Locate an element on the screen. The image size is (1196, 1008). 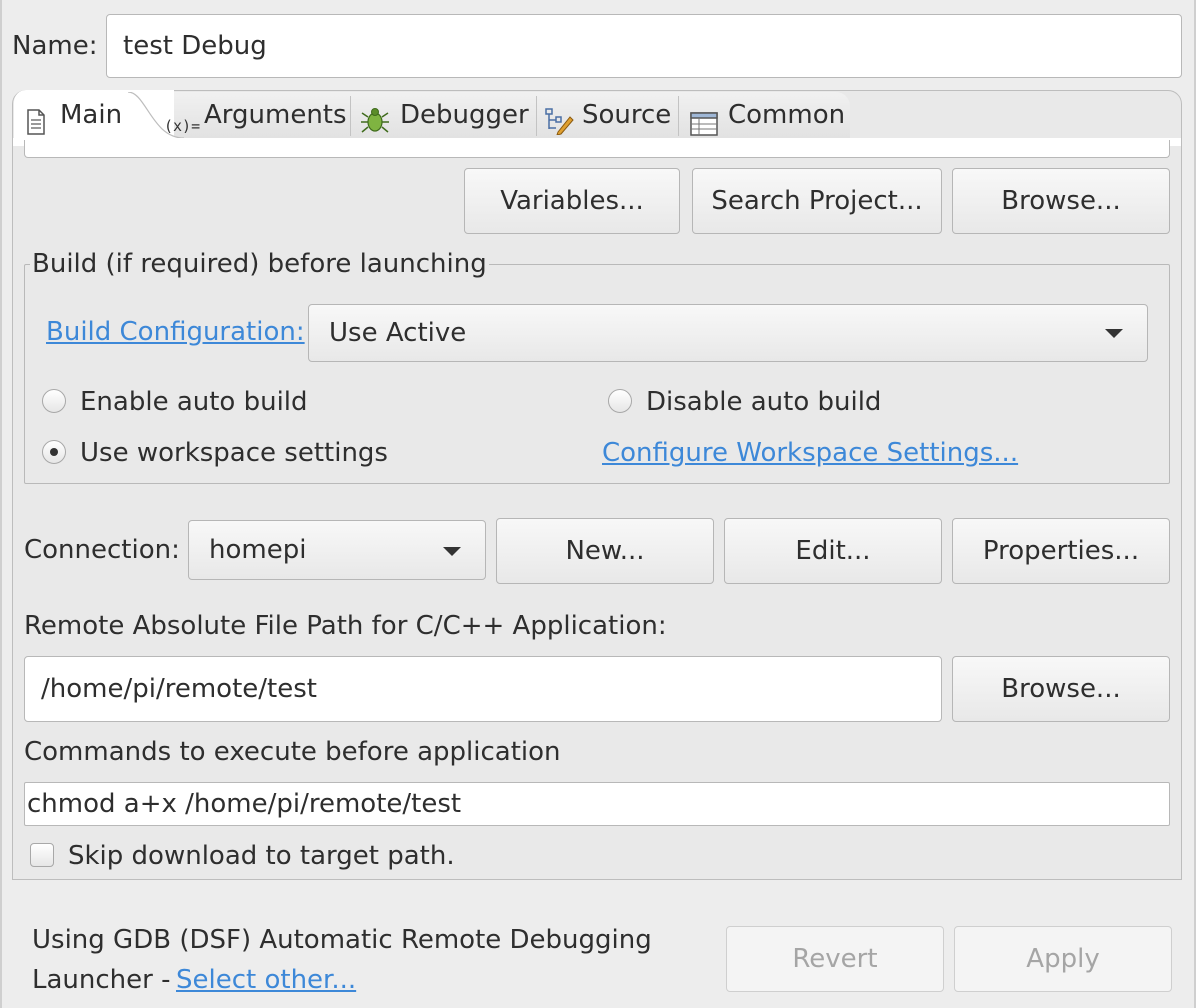
enable-auto-build-radio is located at coordinates (54, 401).